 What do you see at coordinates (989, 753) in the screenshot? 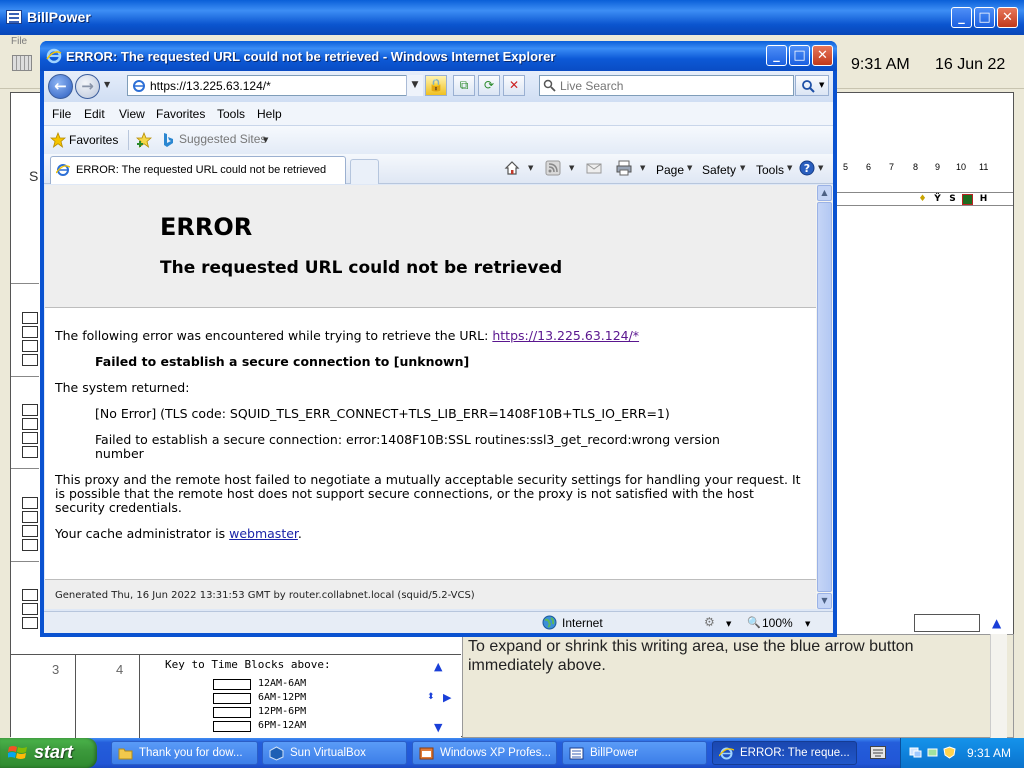
I see `tray-clock: 9:31 AM` at bounding box center [989, 753].